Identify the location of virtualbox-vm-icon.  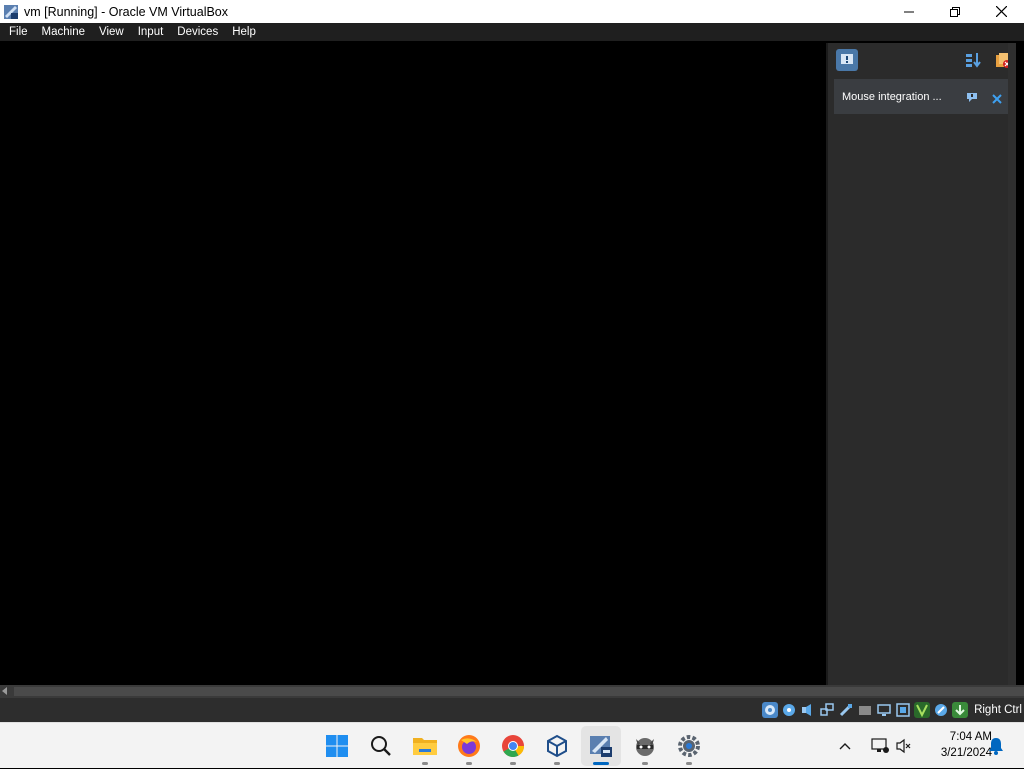
(601, 746).